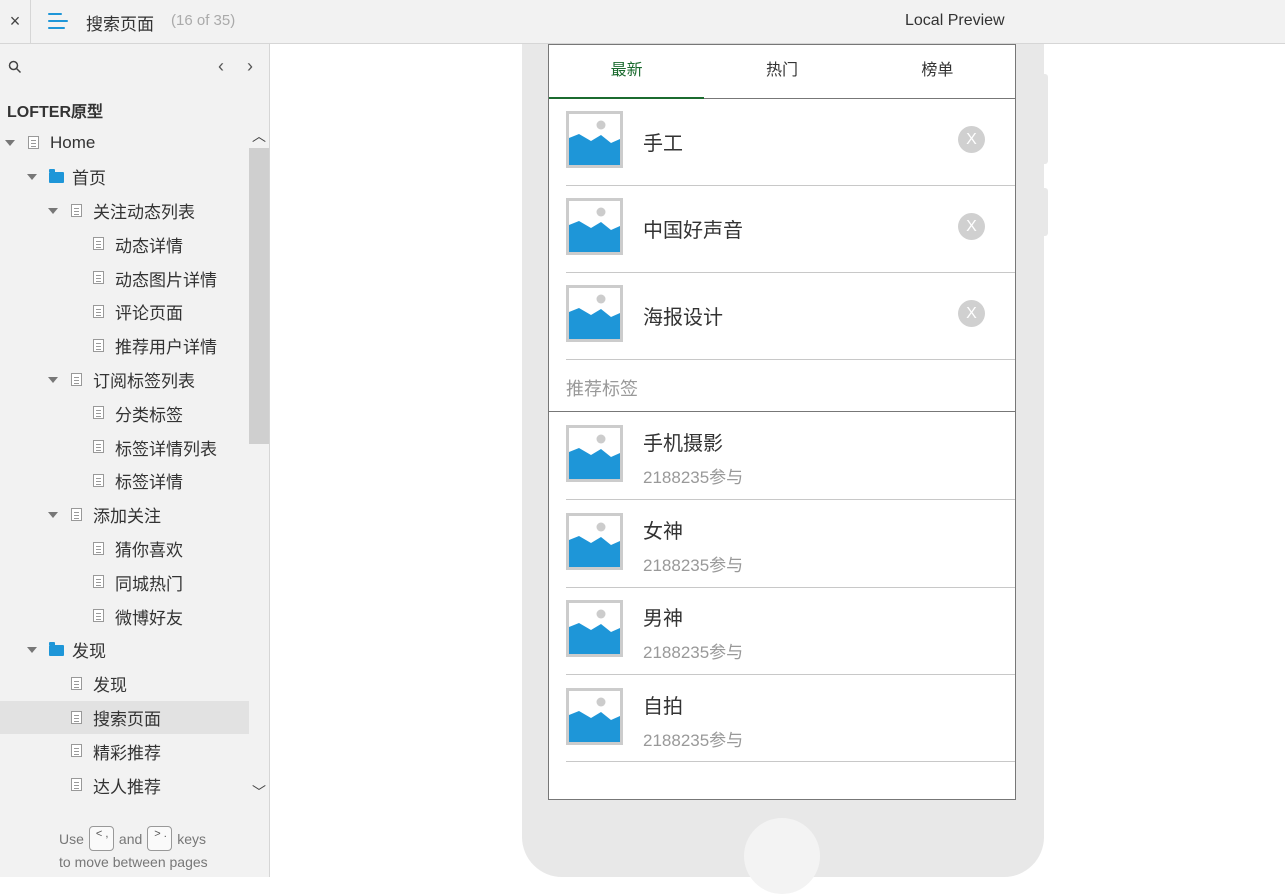 This screenshot has width=1285, height=894. Describe the element at coordinates (259, 466) in the screenshot. I see `sidebar-scrollbar: ︿ ﹀` at that location.